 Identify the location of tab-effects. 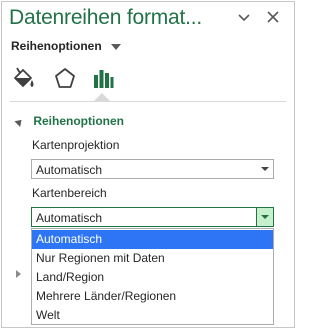
(65, 79).